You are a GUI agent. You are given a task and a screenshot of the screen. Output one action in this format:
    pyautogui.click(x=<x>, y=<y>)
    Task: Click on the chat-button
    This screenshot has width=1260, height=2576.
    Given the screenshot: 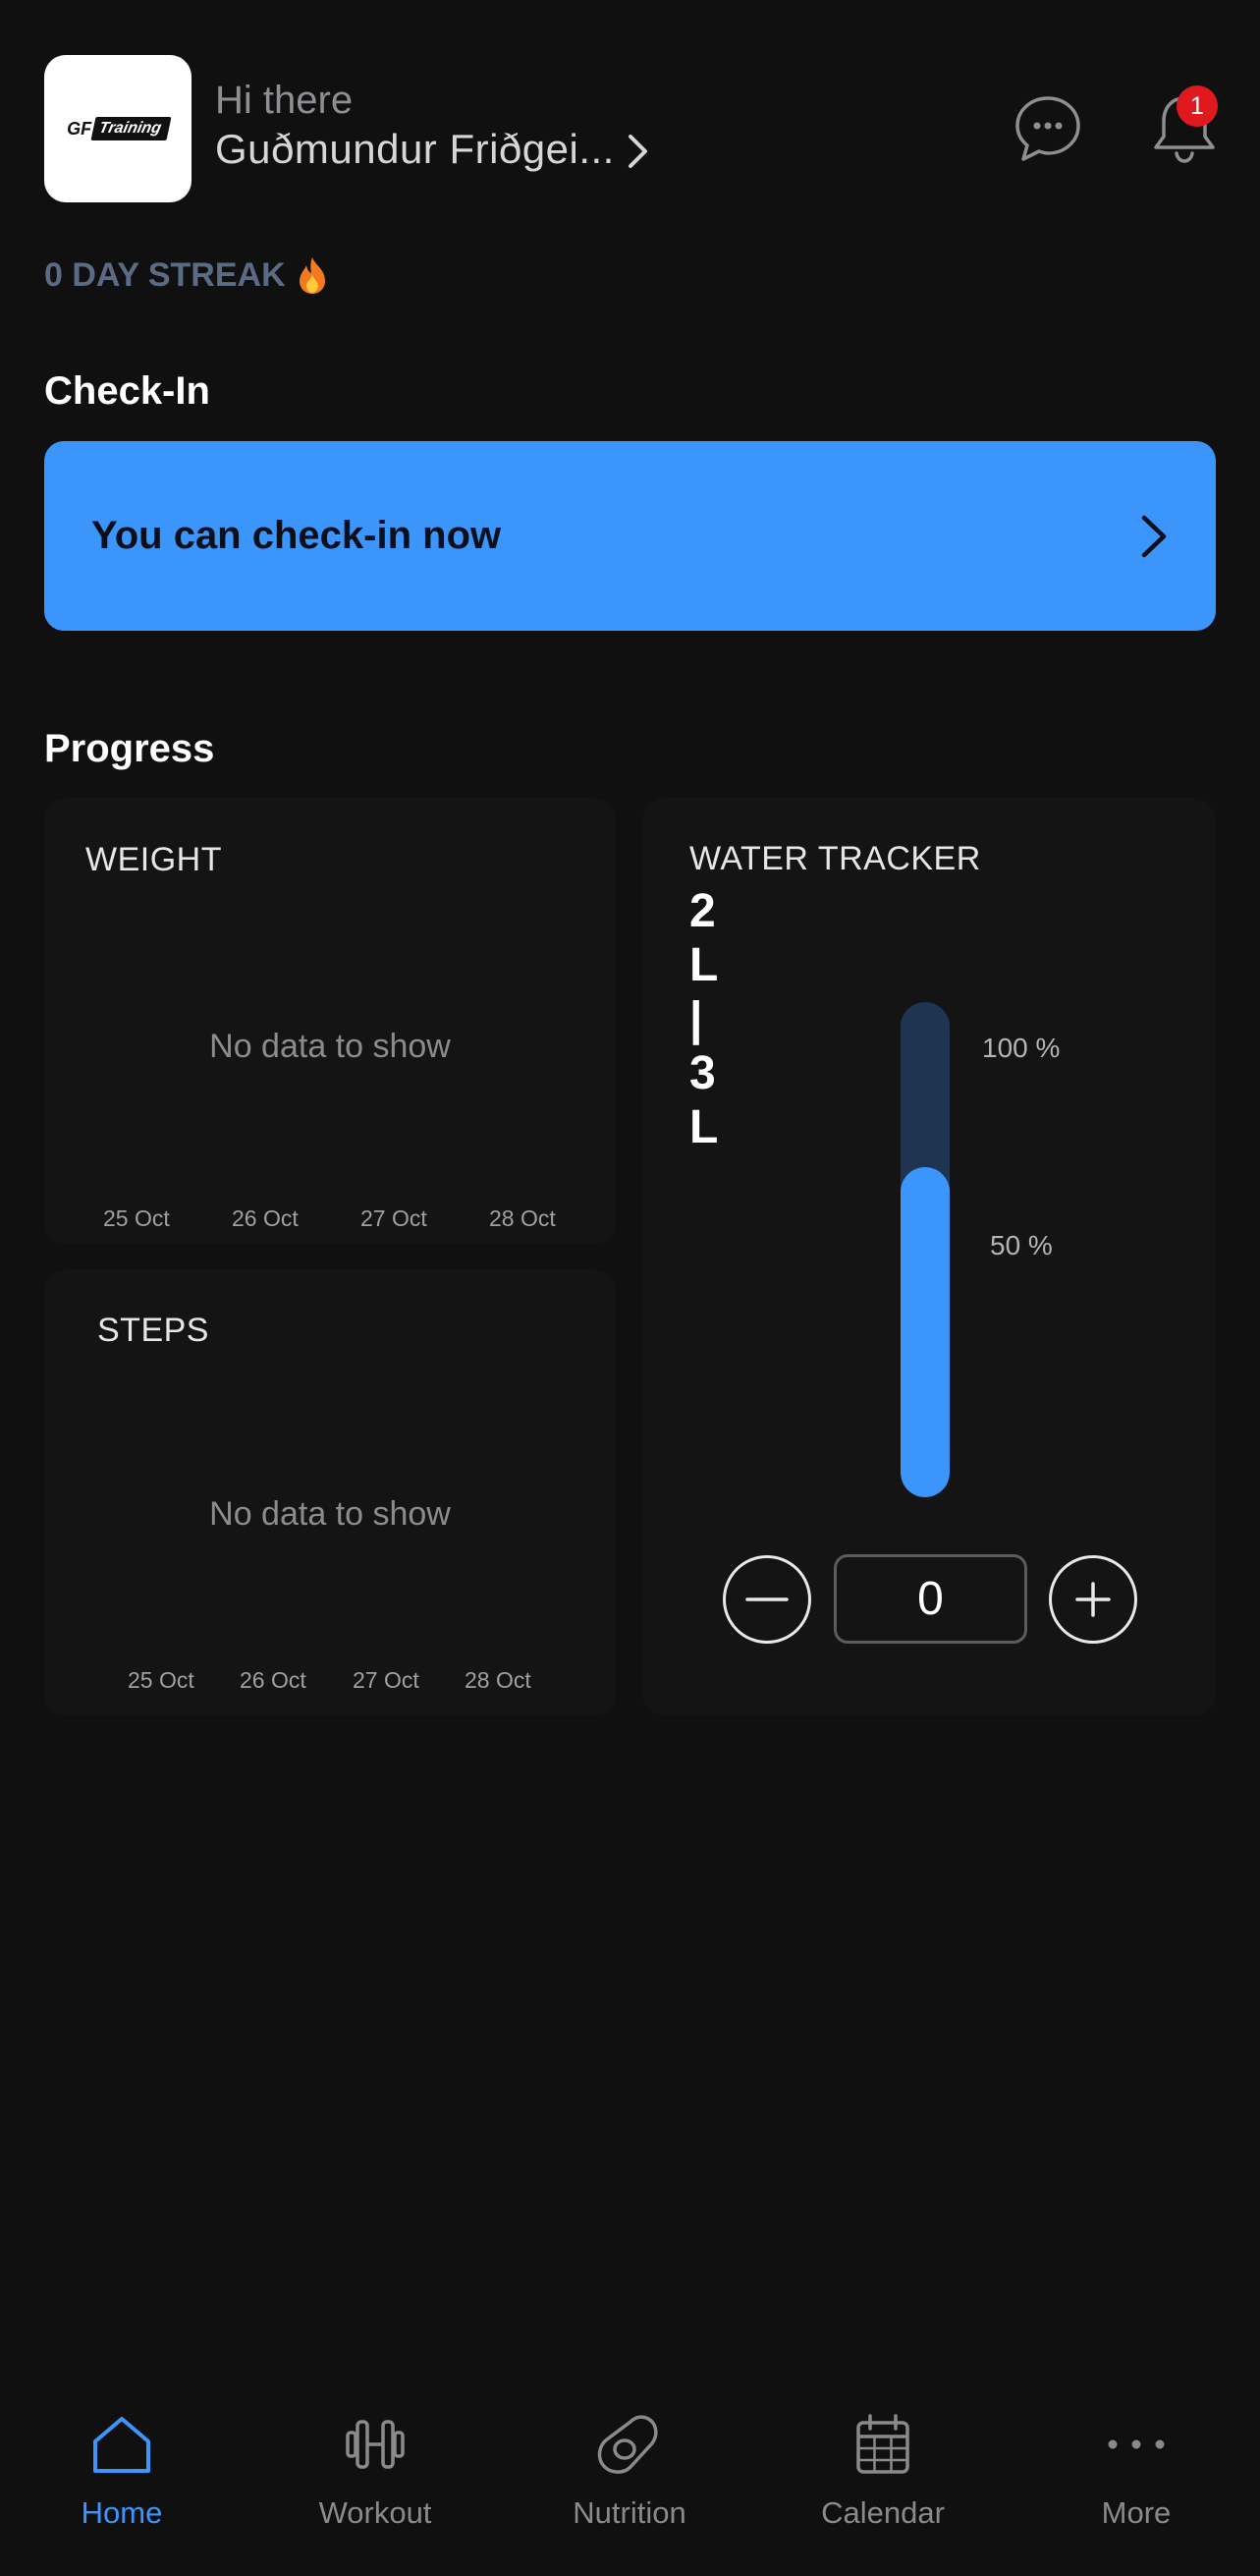 What is the action you would take?
    pyautogui.click(x=1047, y=128)
    